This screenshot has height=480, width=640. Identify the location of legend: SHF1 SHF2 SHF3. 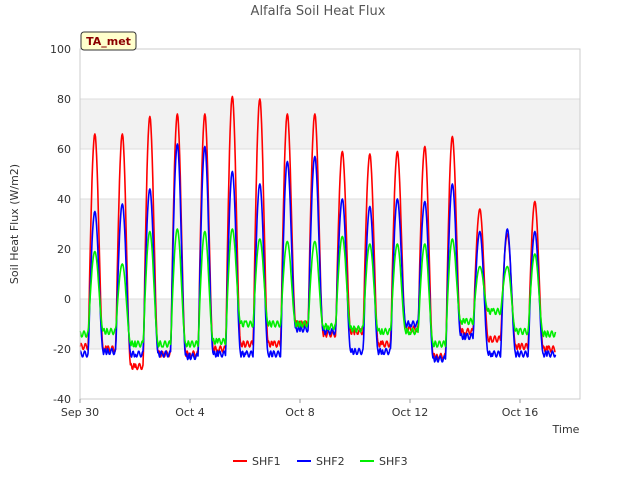
(320, 461).